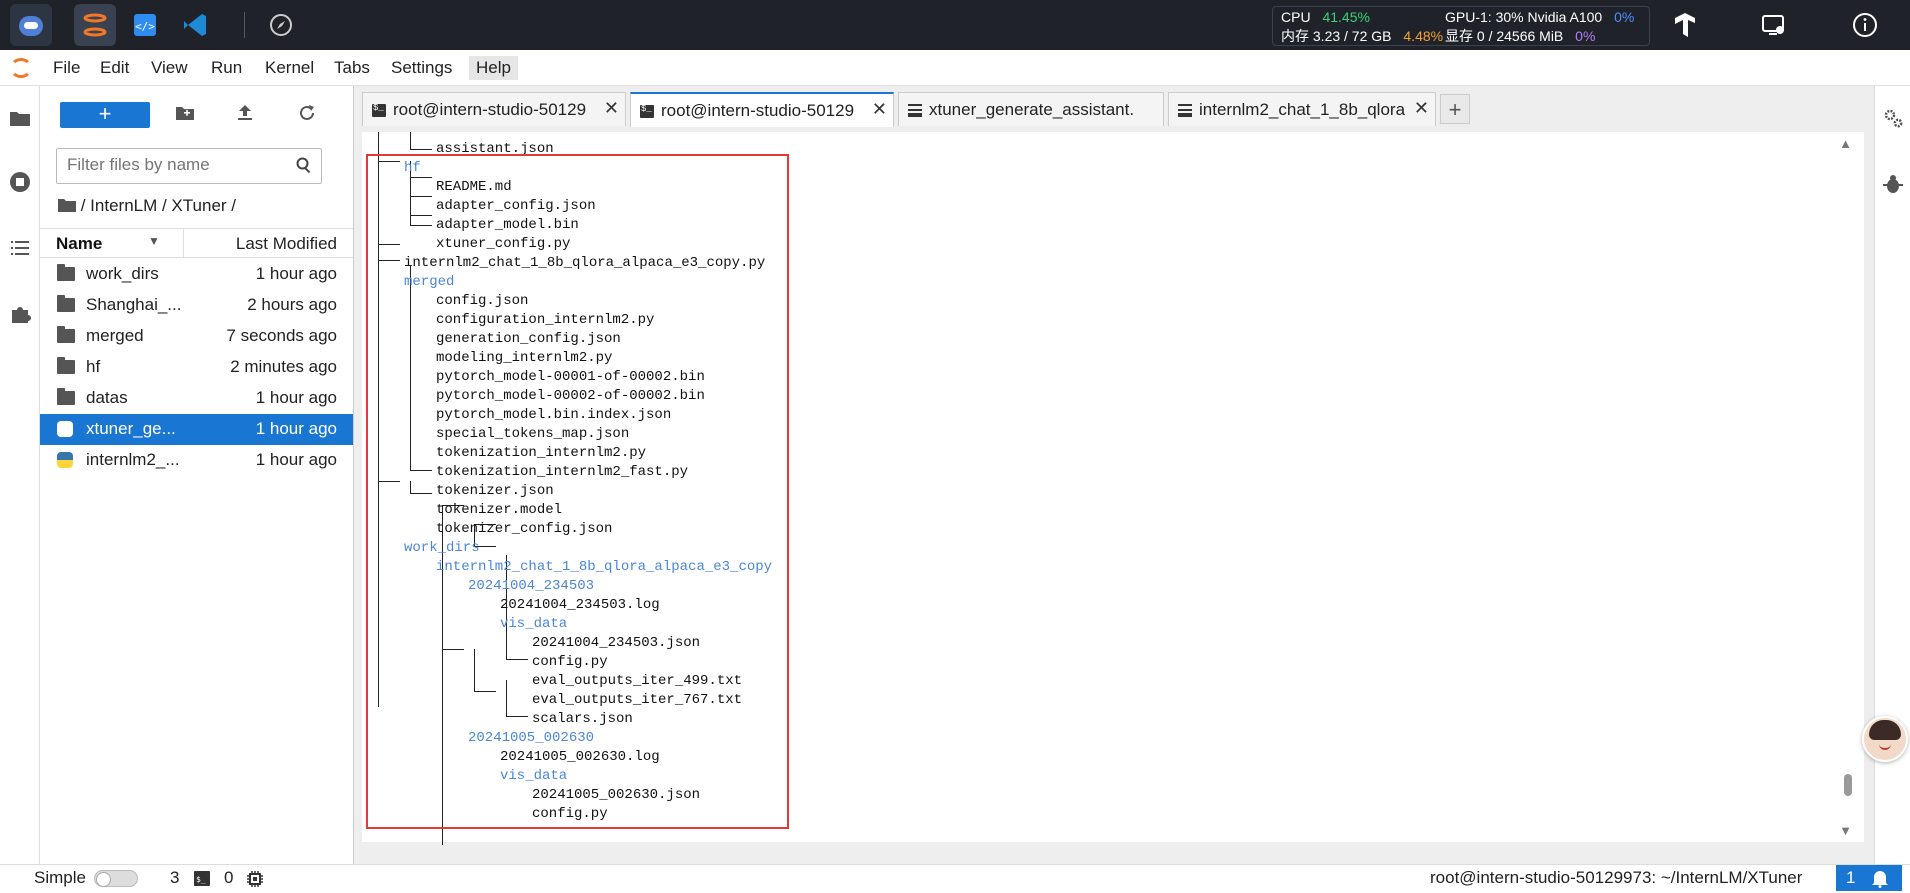  I want to click on menu-run: Run, so click(226, 68).